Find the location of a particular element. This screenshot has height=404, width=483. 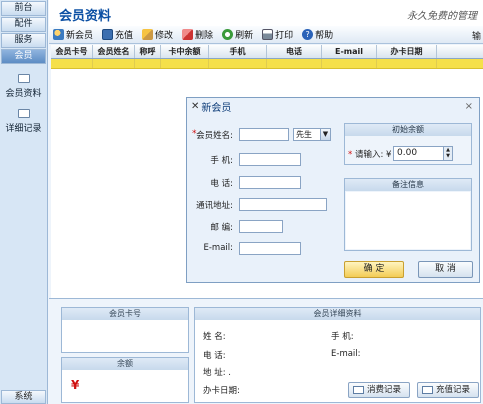

print-button: 打印 is located at coordinates (277, 34).